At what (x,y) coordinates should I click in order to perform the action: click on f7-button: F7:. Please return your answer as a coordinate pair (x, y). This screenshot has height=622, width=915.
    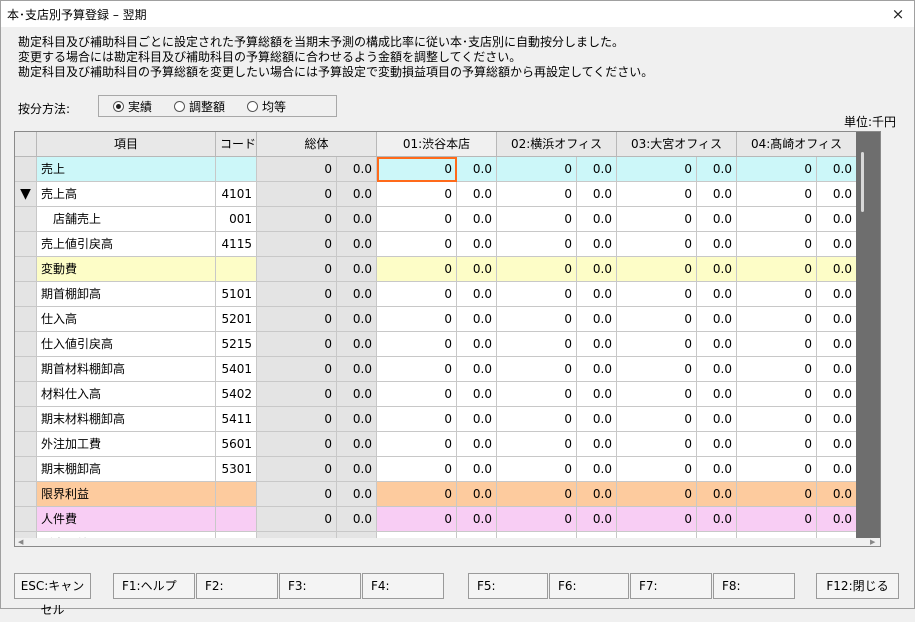
    Looking at the image, I should click on (671, 586).